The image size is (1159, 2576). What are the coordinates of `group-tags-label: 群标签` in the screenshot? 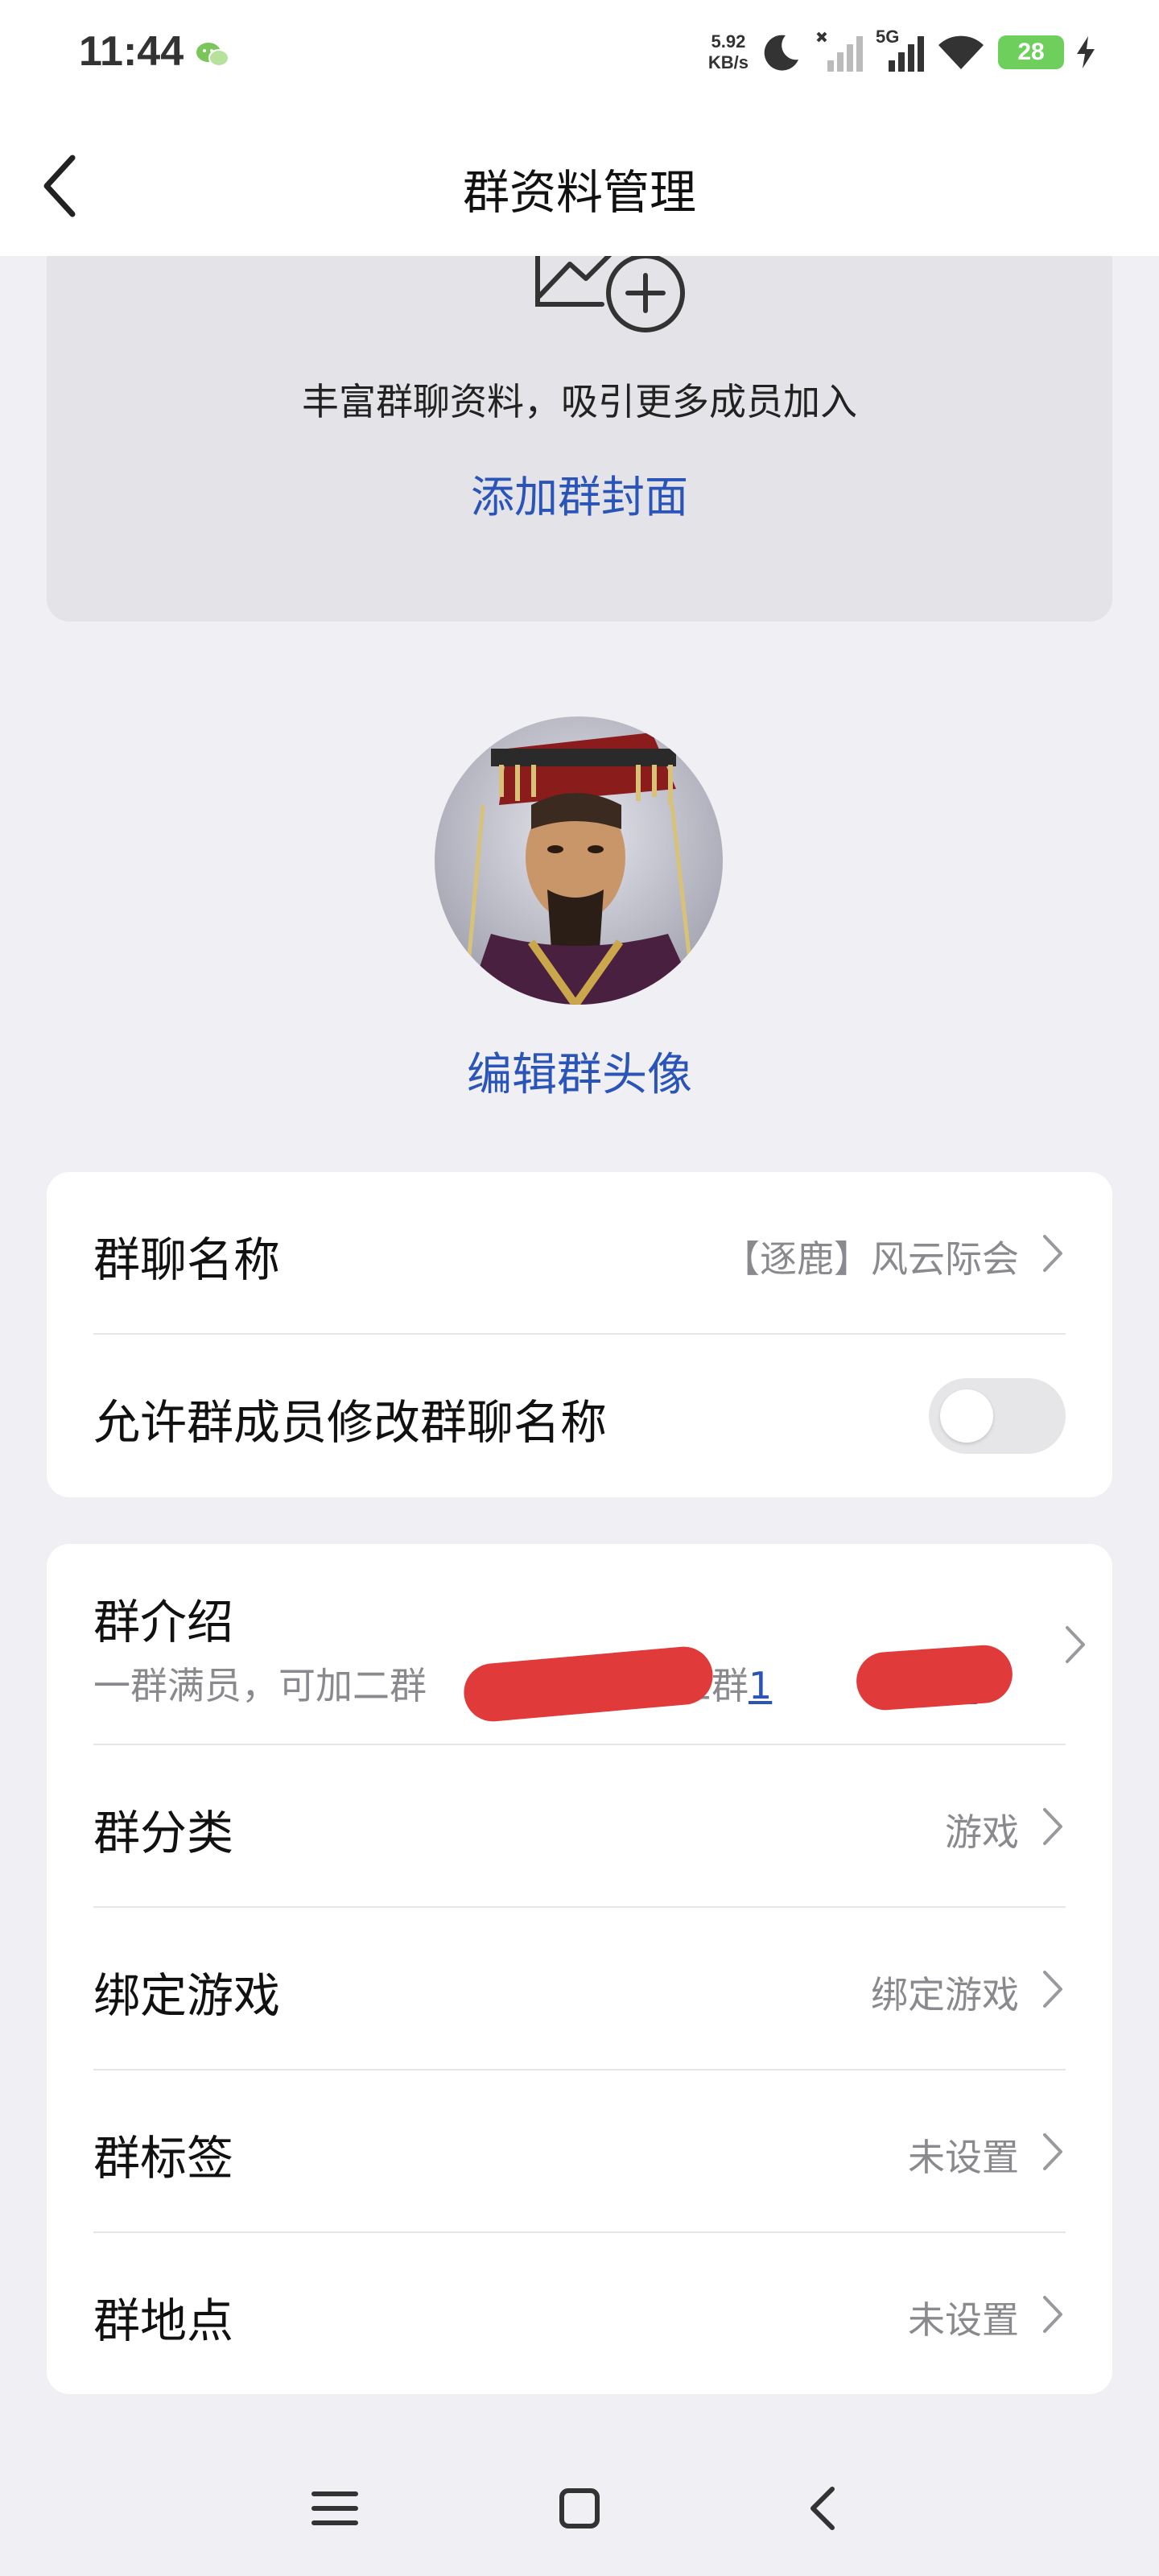 It's located at (163, 2158).